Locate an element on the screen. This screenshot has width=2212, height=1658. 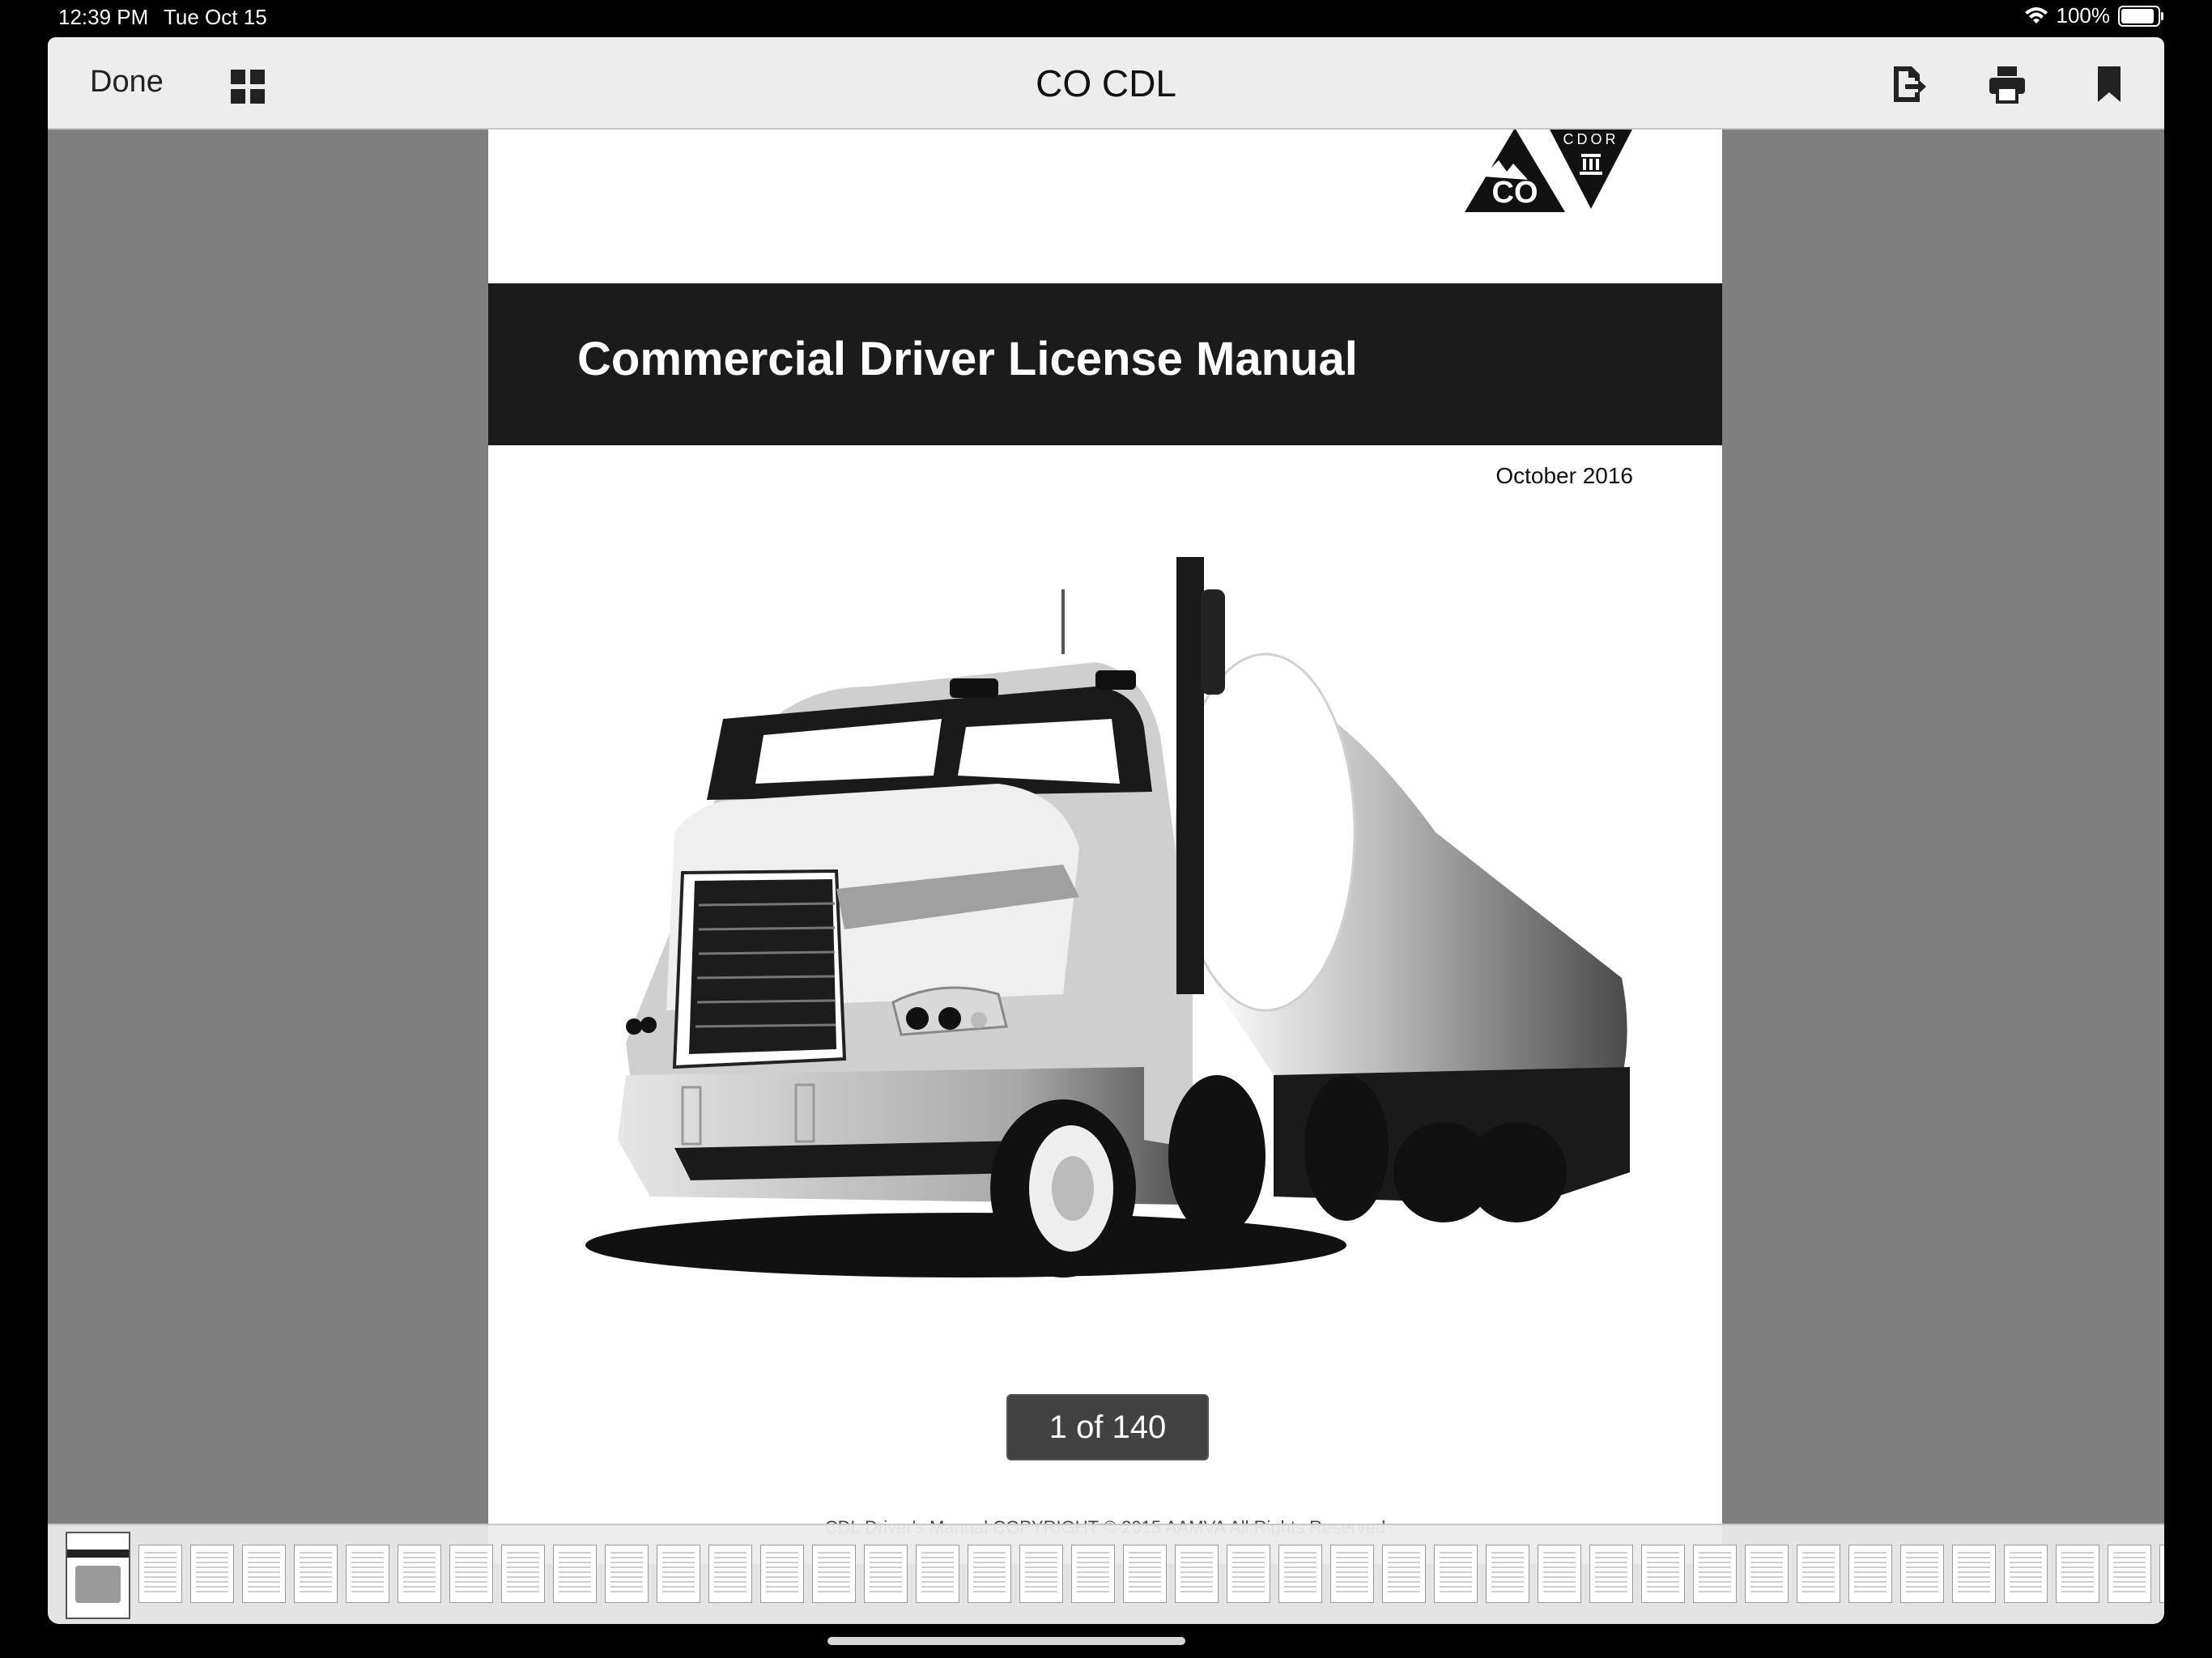
thumbnail-strip is located at coordinates (1106, 1574).